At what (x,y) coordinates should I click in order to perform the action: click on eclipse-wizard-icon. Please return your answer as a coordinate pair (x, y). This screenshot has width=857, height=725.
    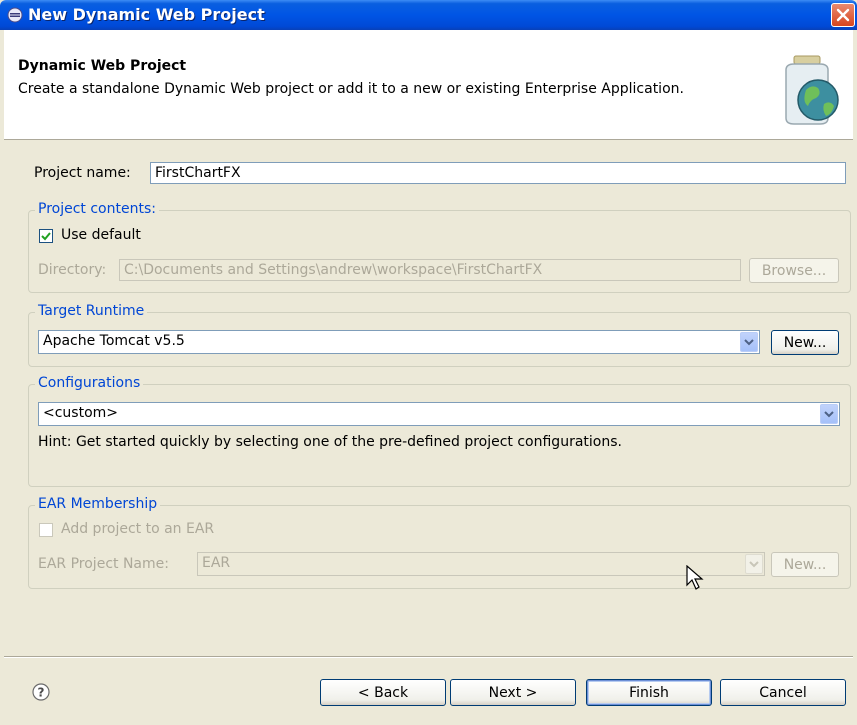
    Looking at the image, I should click on (15, 15).